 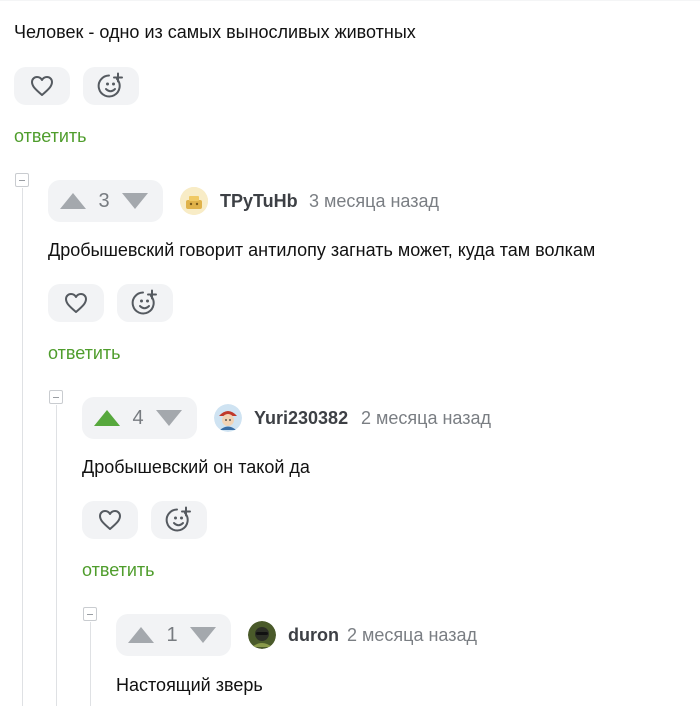 I want to click on top-divider, so click(x=350, y=0).